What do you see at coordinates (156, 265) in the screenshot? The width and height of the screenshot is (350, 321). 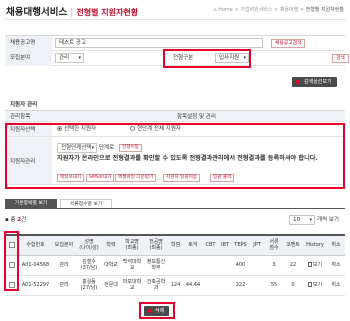 I see `major-cell: 정보통신 학부` at bounding box center [156, 265].